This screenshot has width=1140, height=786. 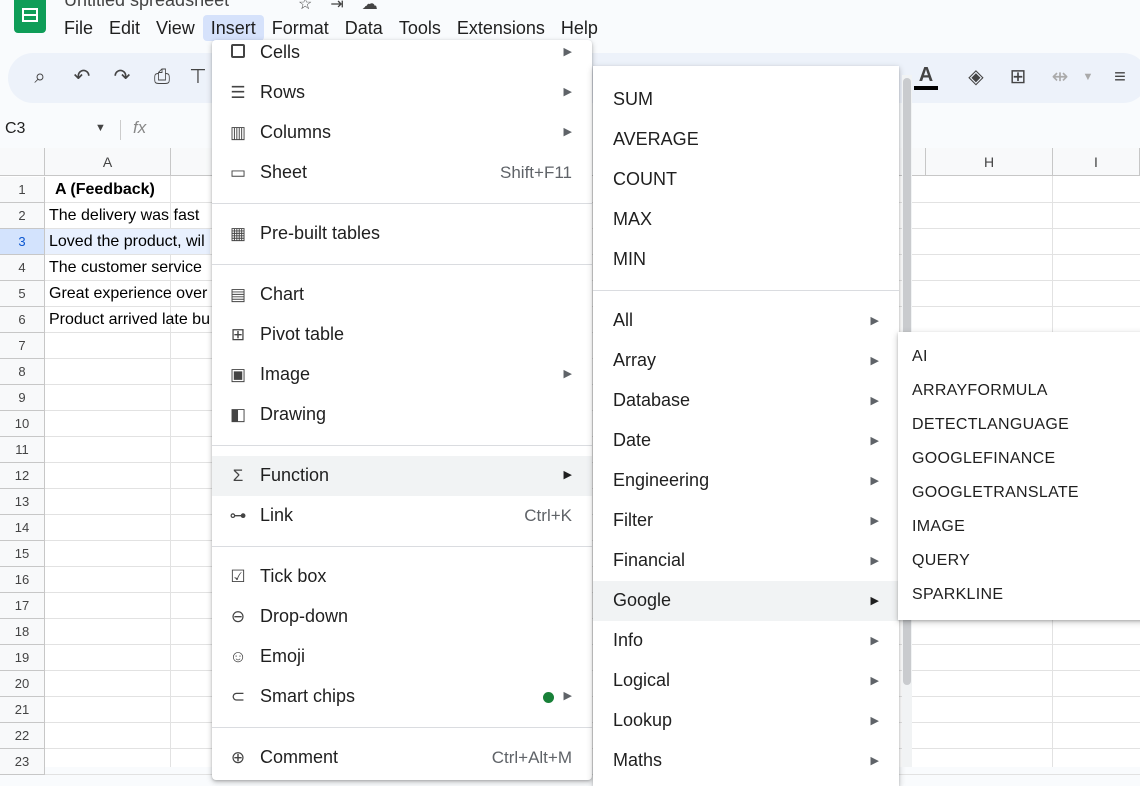 I want to click on function-item-min: MIN, so click(x=746, y=260).